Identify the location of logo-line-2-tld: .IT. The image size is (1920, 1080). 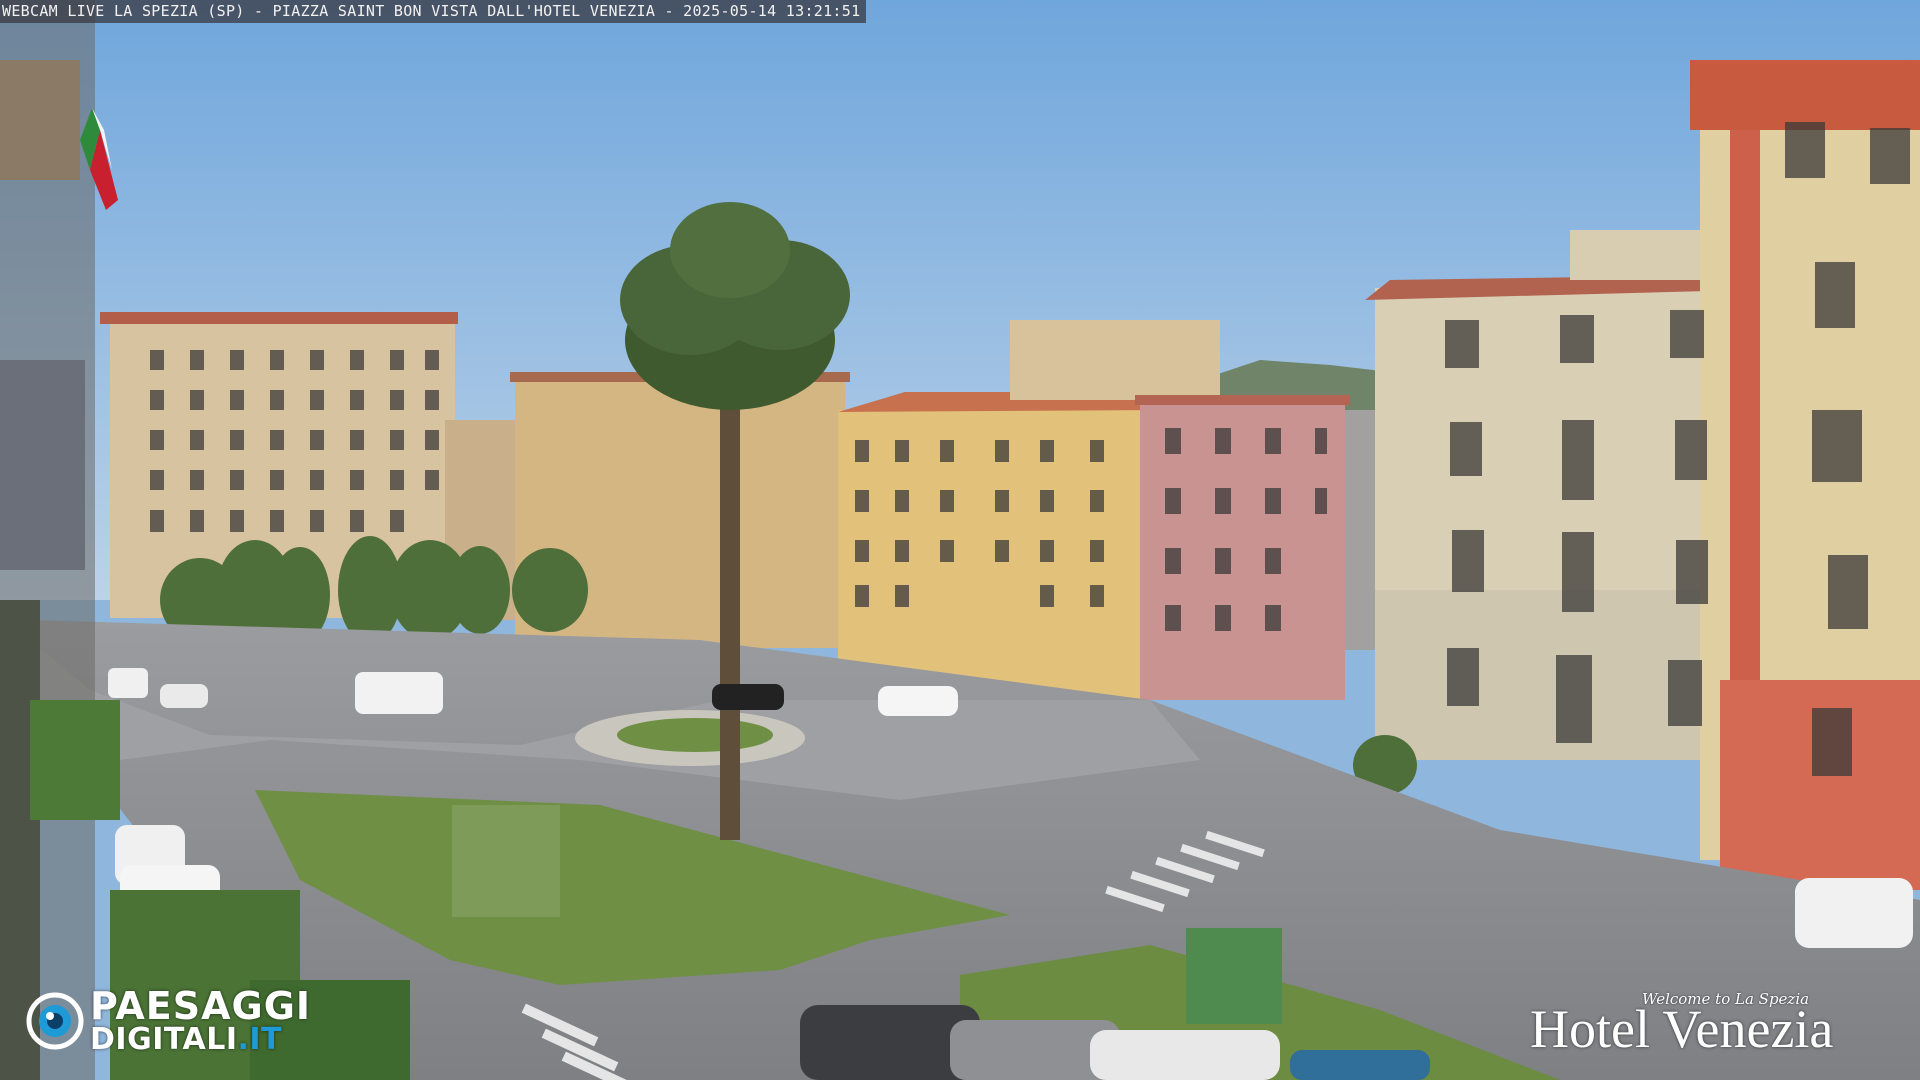
(260, 1039).